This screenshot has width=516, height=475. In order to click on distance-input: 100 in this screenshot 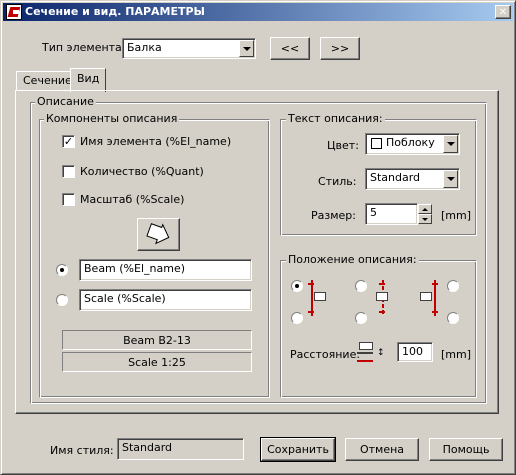, I will do `click(415, 352)`.